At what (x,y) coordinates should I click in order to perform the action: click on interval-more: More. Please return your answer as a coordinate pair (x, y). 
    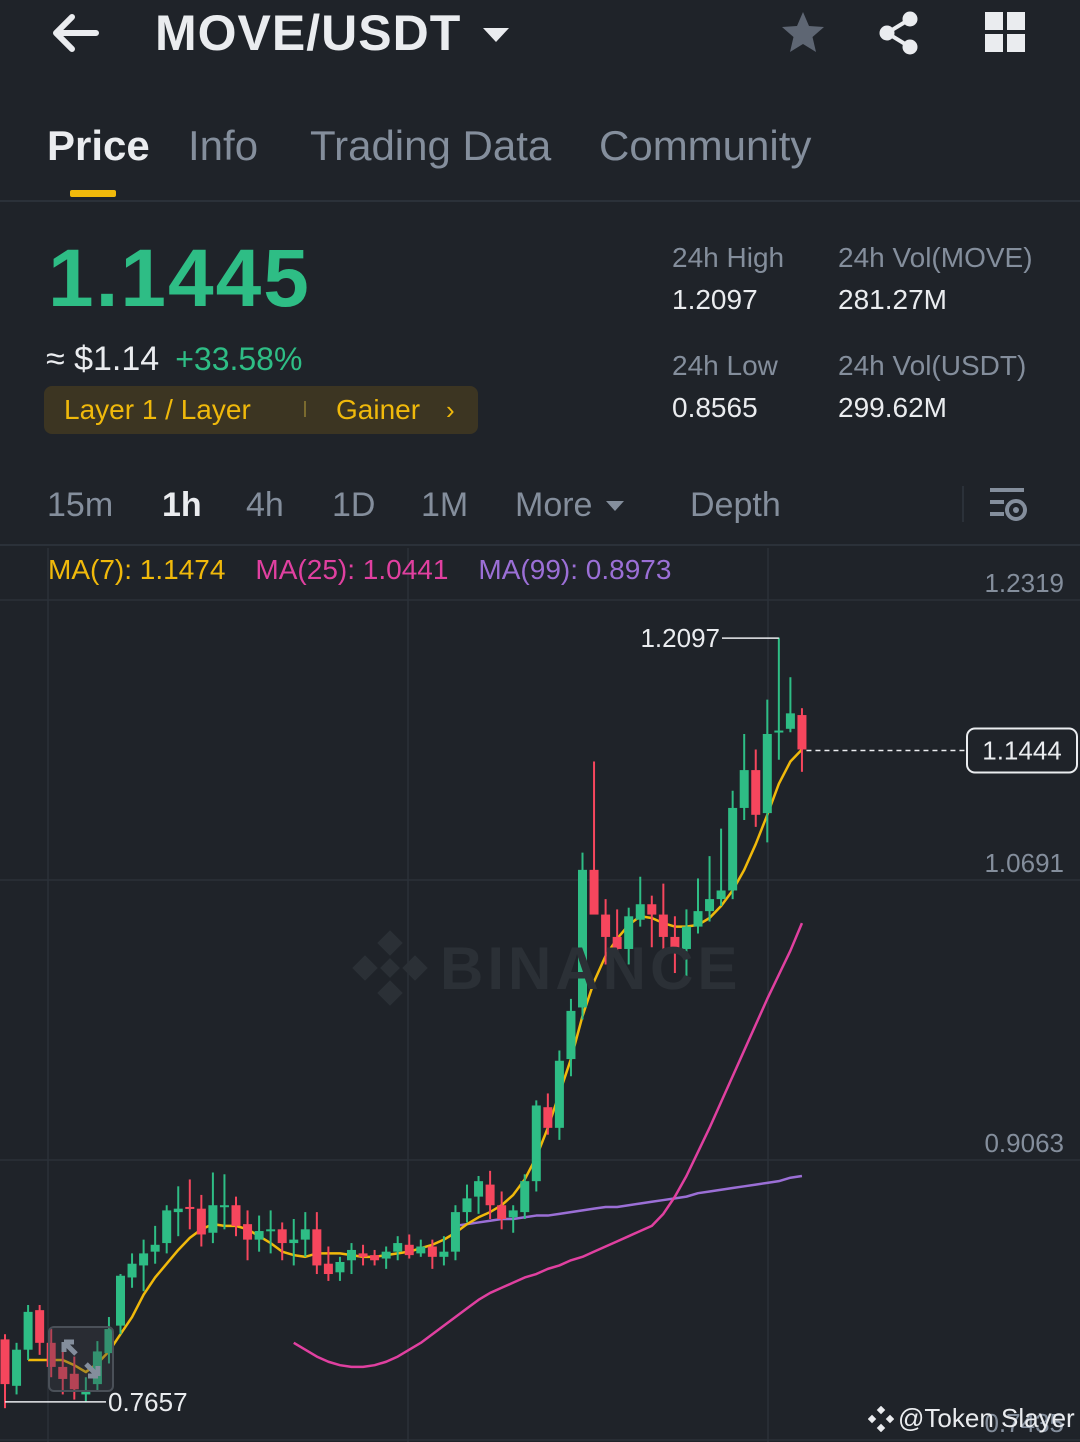
    Looking at the image, I should click on (570, 505).